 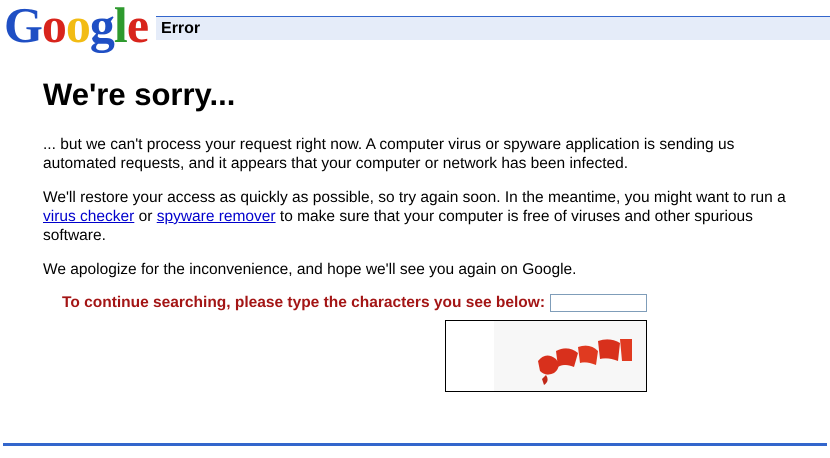 I want to click on page-title: Error, so click(x=180, y=29).